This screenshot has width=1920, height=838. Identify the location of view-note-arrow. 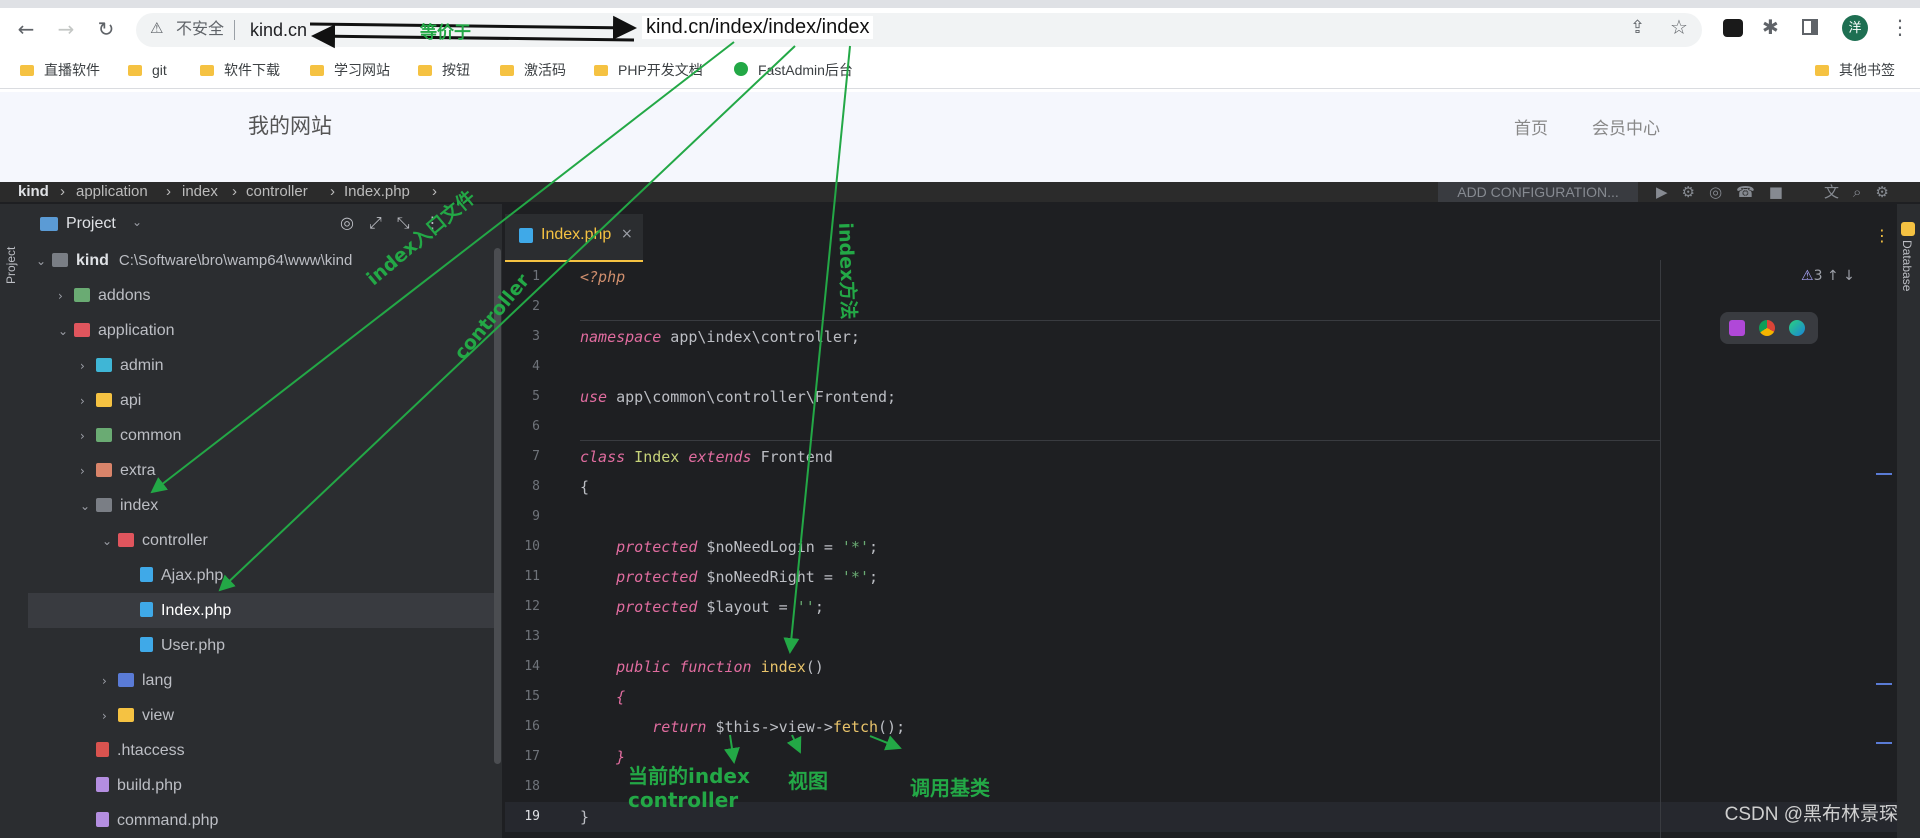
(794, 744).